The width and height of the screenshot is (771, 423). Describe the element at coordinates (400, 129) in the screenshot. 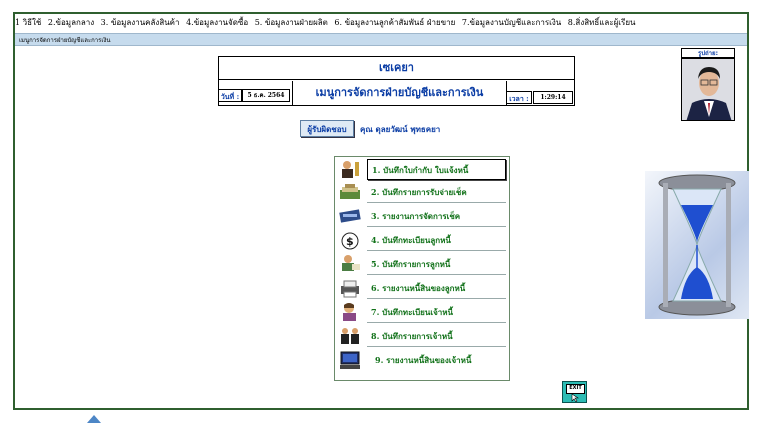

I see `responsible-name: คุณ ดุลยวัฒน์ พุทธคยา` at that location.